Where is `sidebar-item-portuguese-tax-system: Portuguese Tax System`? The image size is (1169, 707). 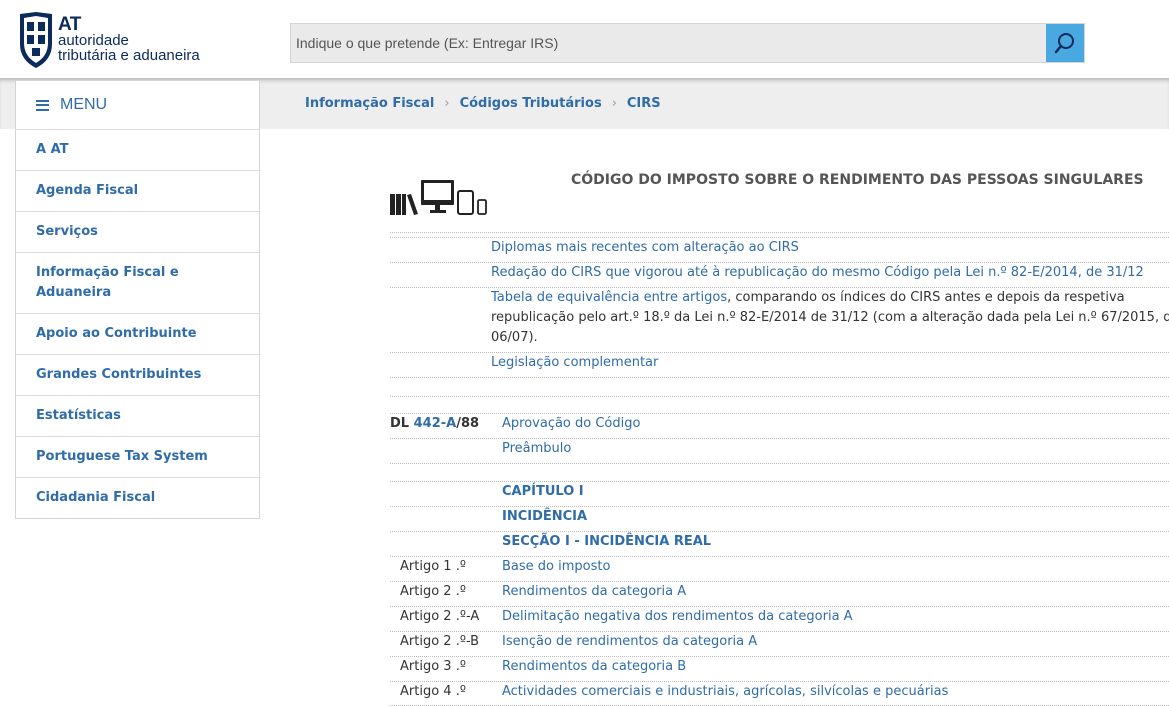
sidebar-item-portuguese-tax-system: Portuguese Tax System is located at coordinates (137, 457).